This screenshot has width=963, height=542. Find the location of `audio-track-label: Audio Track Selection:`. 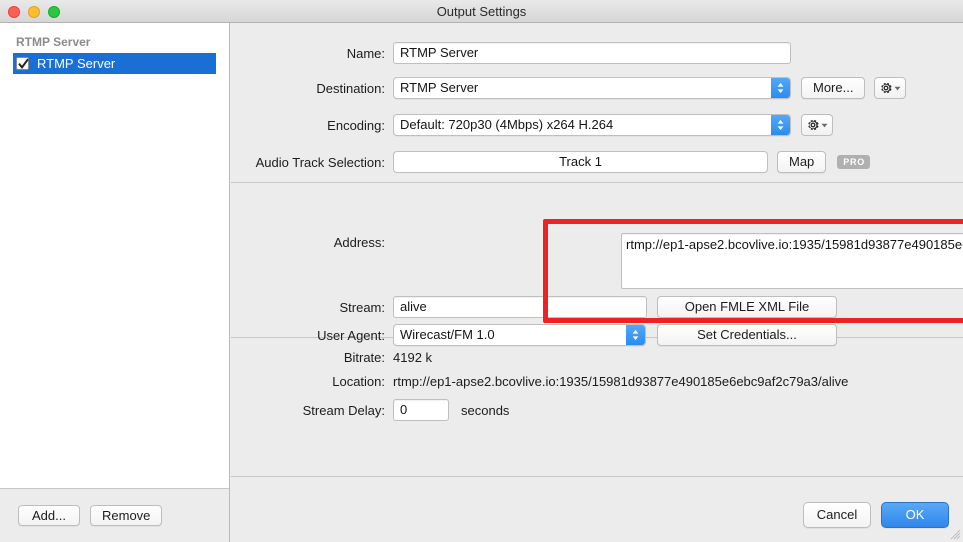

audio-track-label: Audio Track Selection: is located at coordinates (320, 162).